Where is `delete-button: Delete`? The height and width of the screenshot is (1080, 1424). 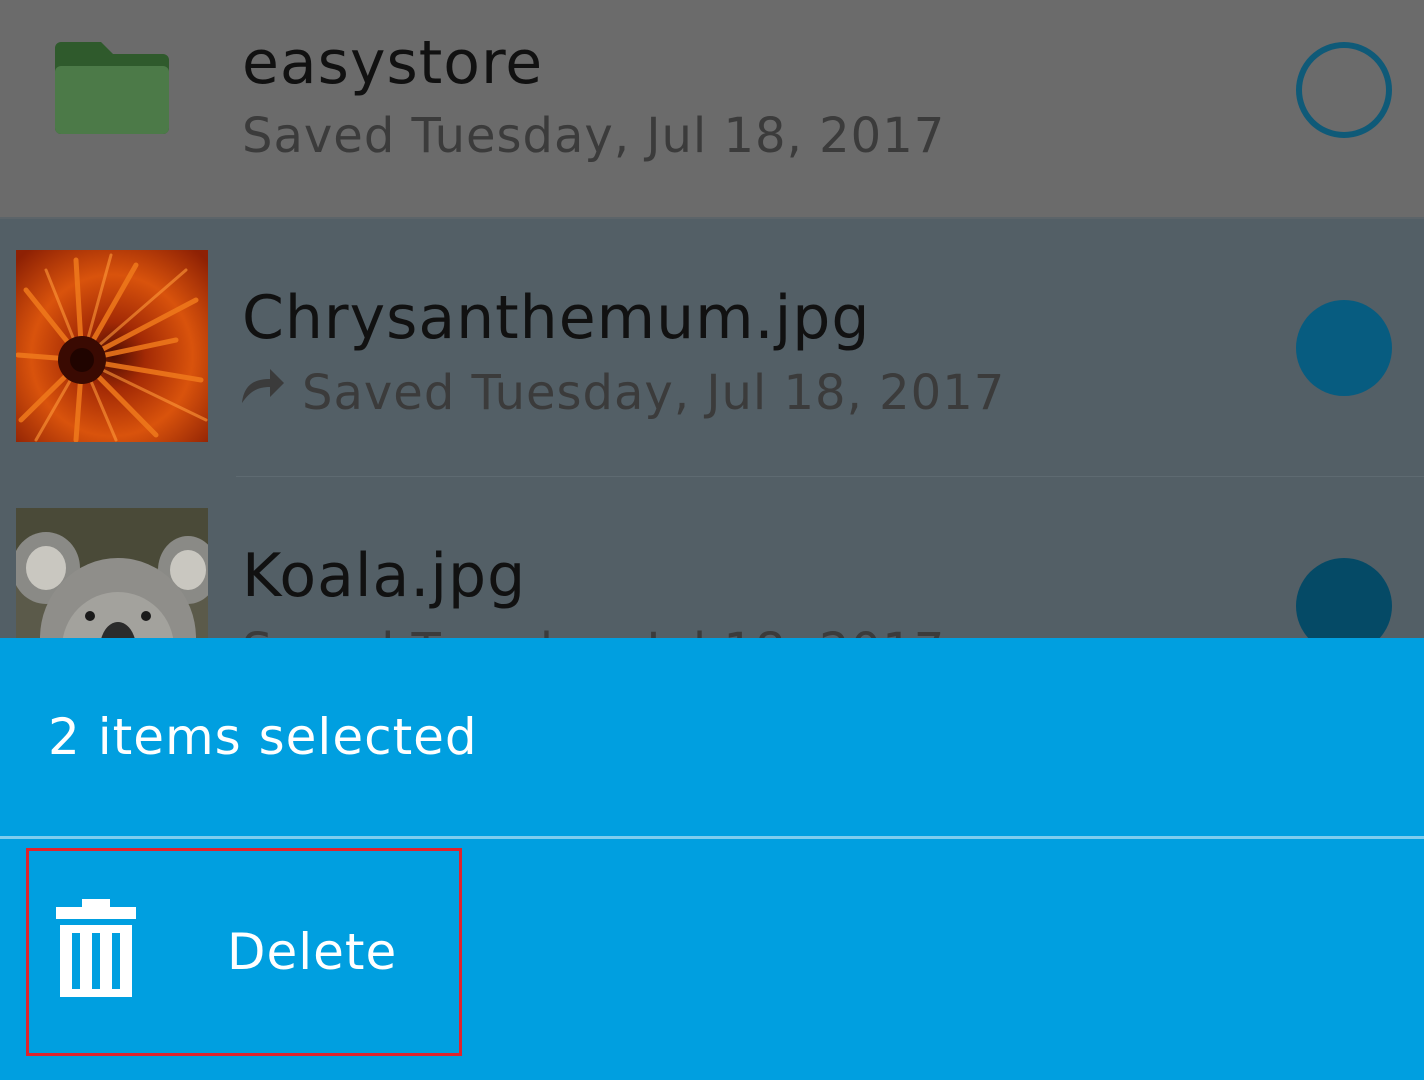
delete-button: Delete is located at coordinates (244, 952).